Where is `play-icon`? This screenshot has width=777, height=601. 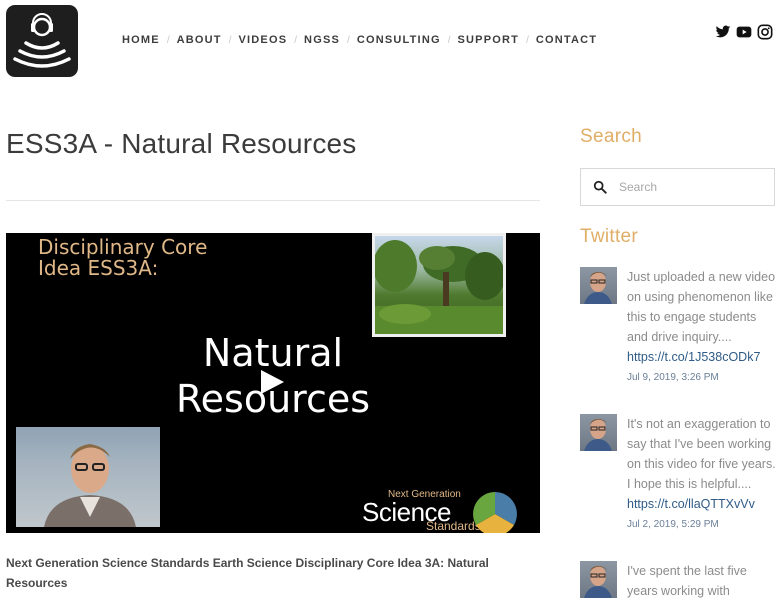
play-icon is located at coordinates (272, 382).